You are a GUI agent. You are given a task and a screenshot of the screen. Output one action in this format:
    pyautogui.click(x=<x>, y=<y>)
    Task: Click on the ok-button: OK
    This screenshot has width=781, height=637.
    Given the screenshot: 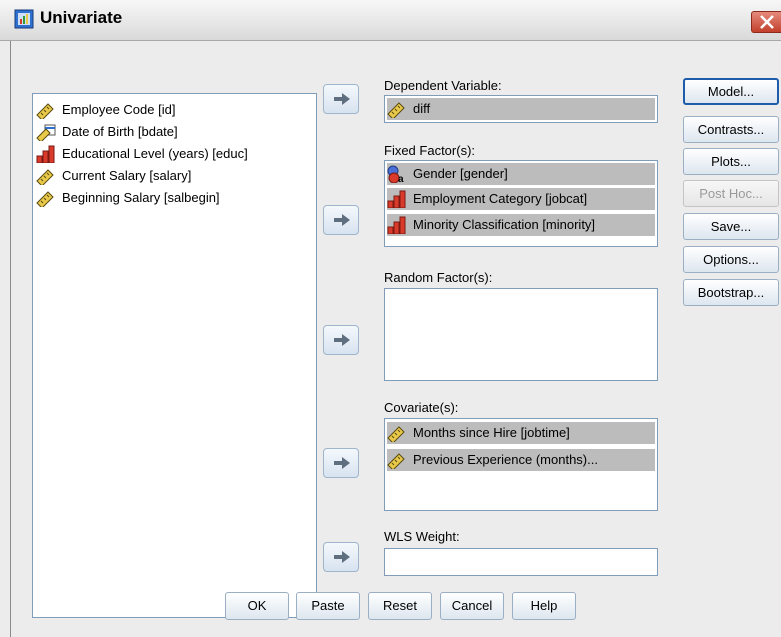 What is the action you would take?
    pyautogui.click(x=257, y=606)
    